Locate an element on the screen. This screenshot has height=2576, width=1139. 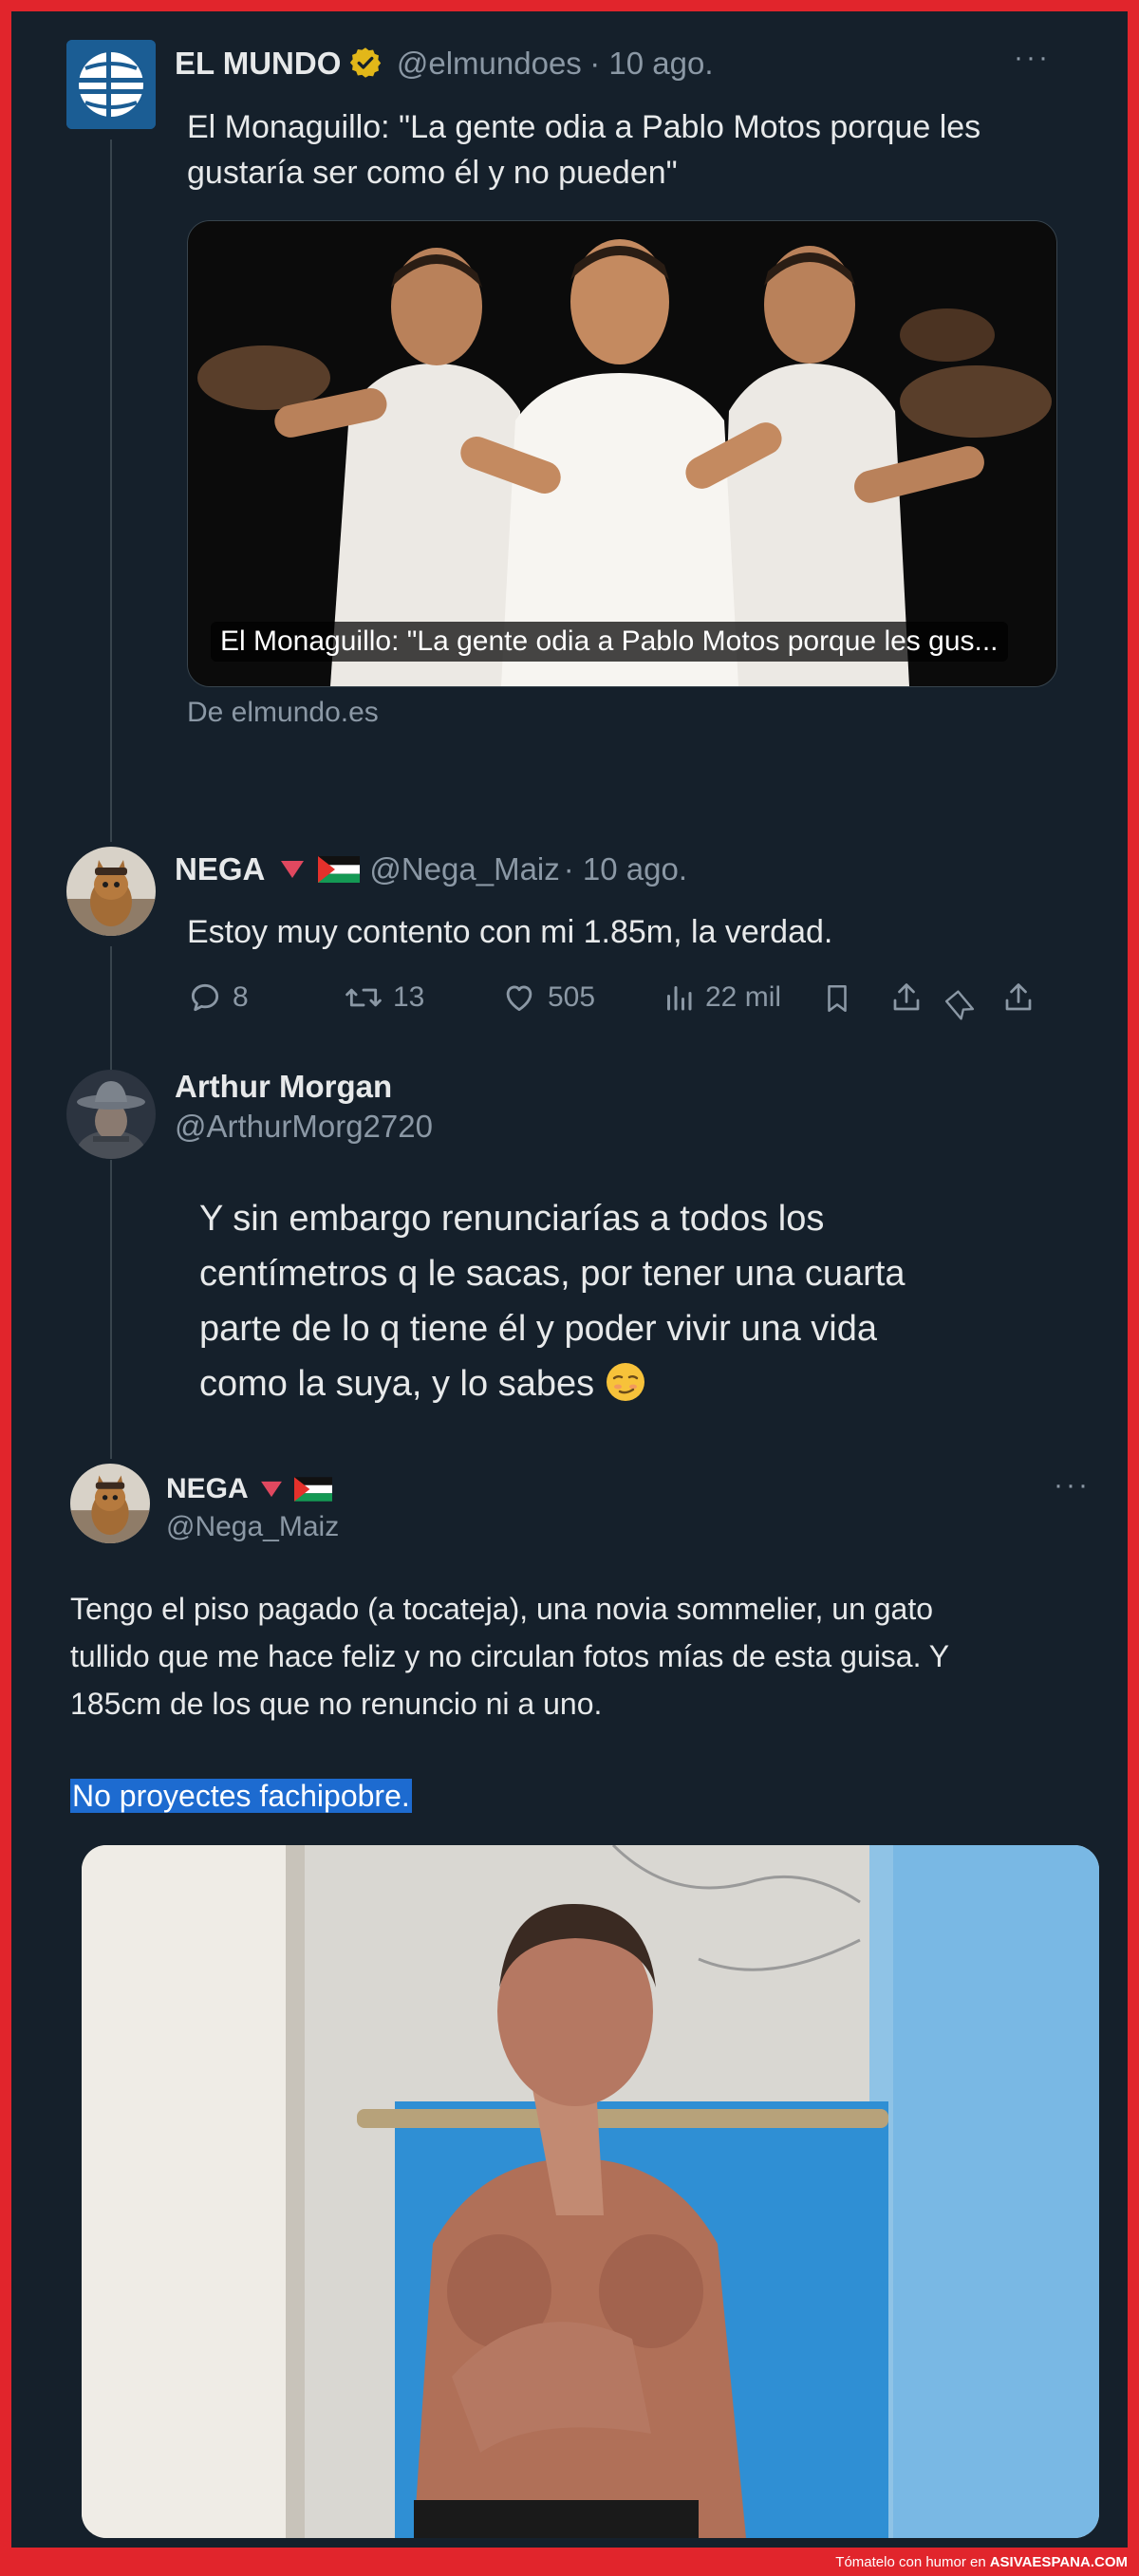
tweet-header: NEGA @Nega_Maiz · 10 ago. is located at coordinates (431, 869).